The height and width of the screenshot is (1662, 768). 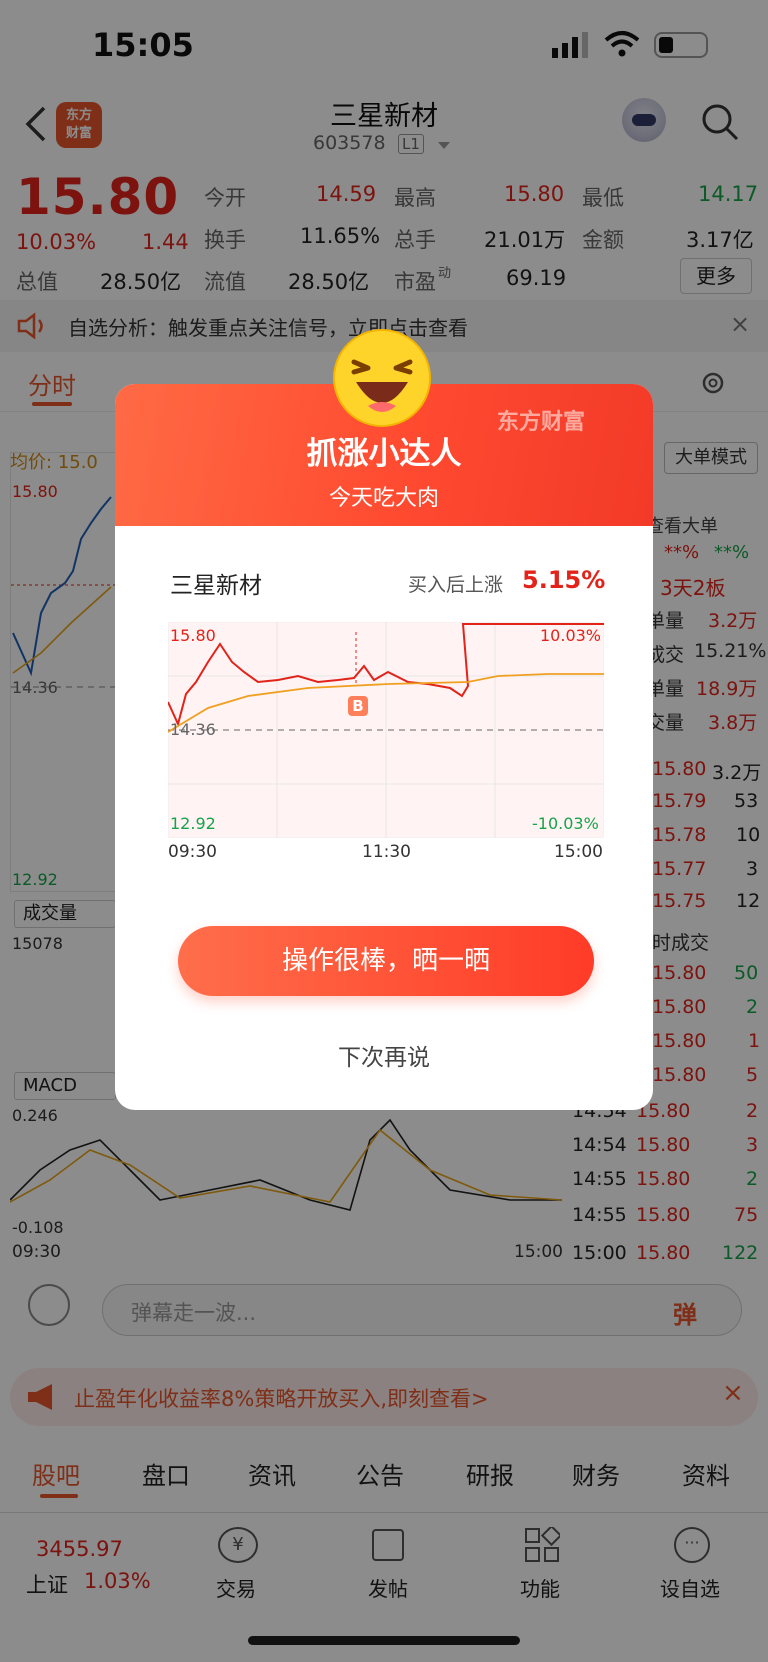 What do you see at coordinates (383, 498) in the screenshot?
I see `modal-subtitle: 今天吃大肉` at bounding box center [383, 498].